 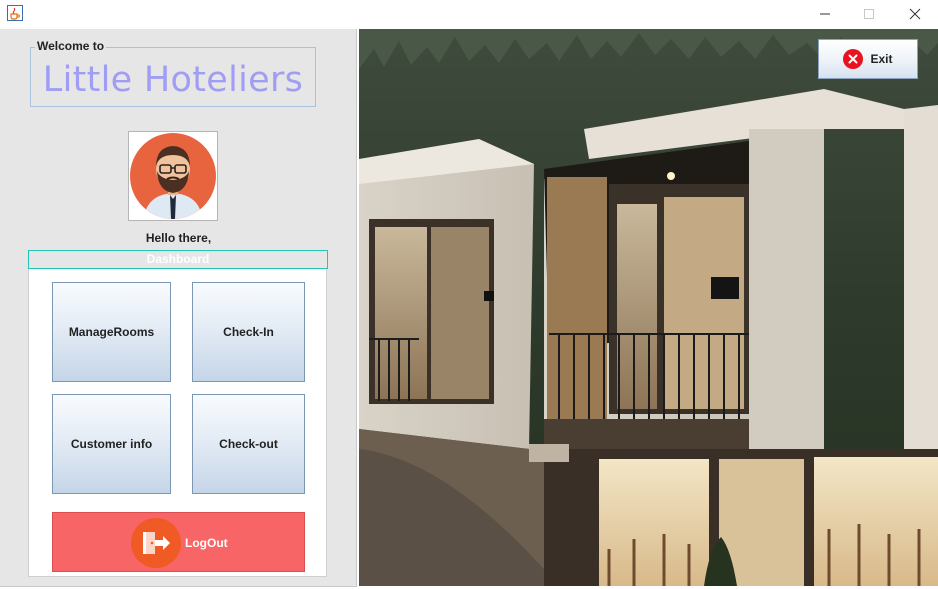 I want to click on close-circle-icon, so click(x=853, y=59).